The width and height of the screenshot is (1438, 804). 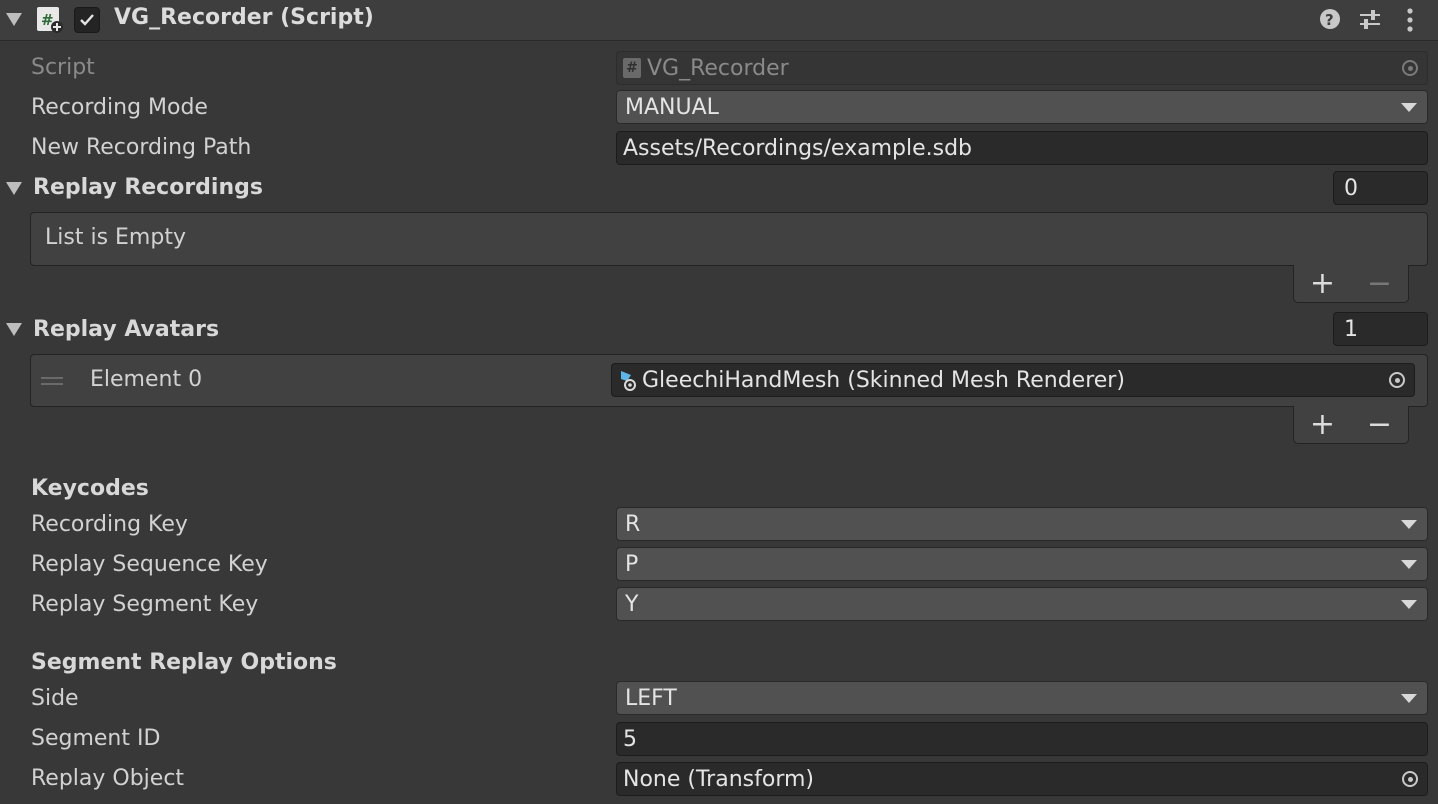 What do you see at coordinates (149, 564) in the screenshot?
I see `replay-sequence-key-label: Replay Sequence Key` at bounding box center [149, 564].